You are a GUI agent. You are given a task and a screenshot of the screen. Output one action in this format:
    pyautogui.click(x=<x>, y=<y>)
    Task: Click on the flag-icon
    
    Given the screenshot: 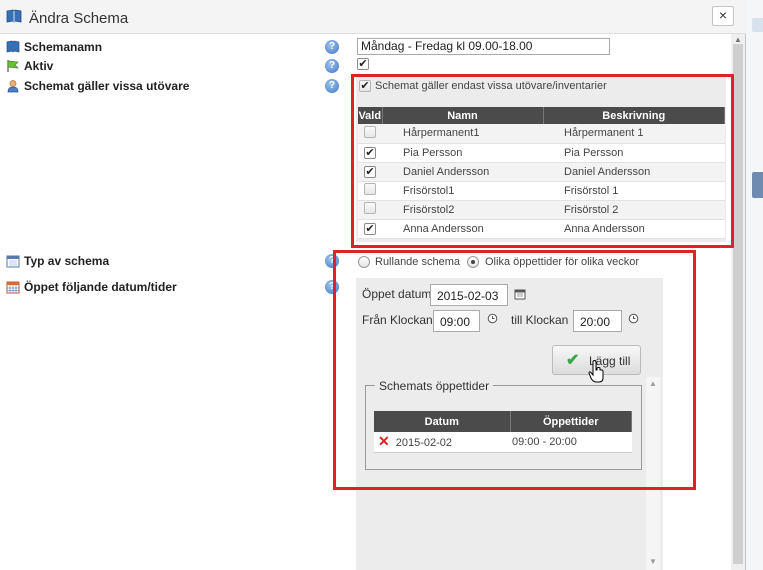 What is the action you would take?
    pyautogui.click(x=13, y=66)
    